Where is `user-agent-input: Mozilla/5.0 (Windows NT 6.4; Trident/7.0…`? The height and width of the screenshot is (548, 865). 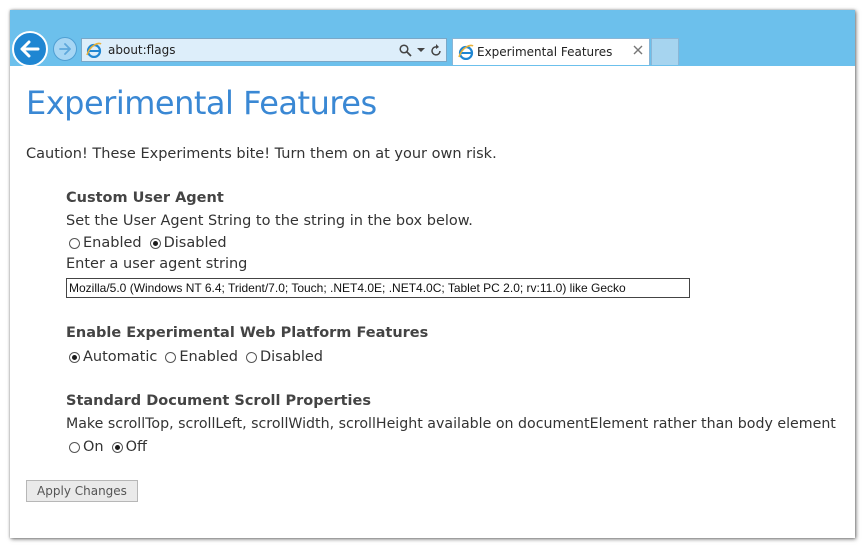
user-agent-input: Mozilla/5.0 (Windows NT 6.4; Trident/7.0… is located at coordinates (378, 288).